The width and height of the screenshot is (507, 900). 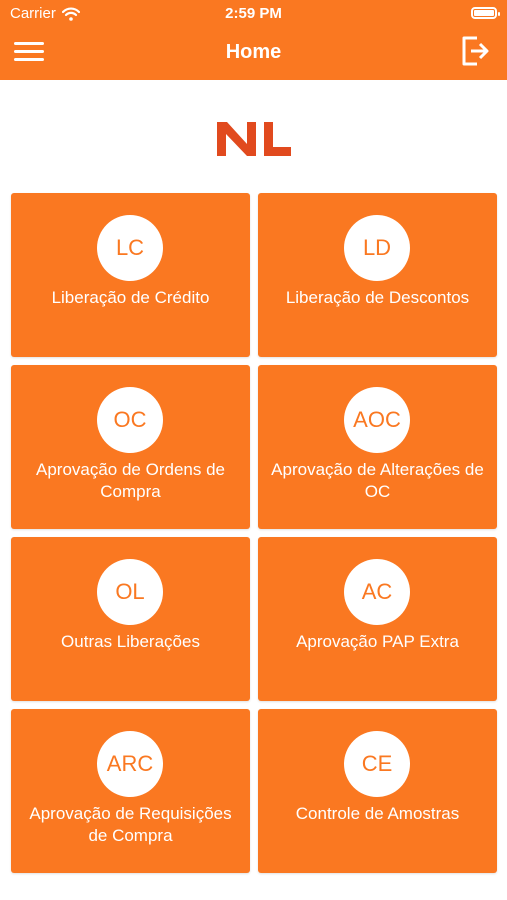 I want to click on module-tile-ac: AC Aprovação PAP Extra, so click(x=377, y=619).